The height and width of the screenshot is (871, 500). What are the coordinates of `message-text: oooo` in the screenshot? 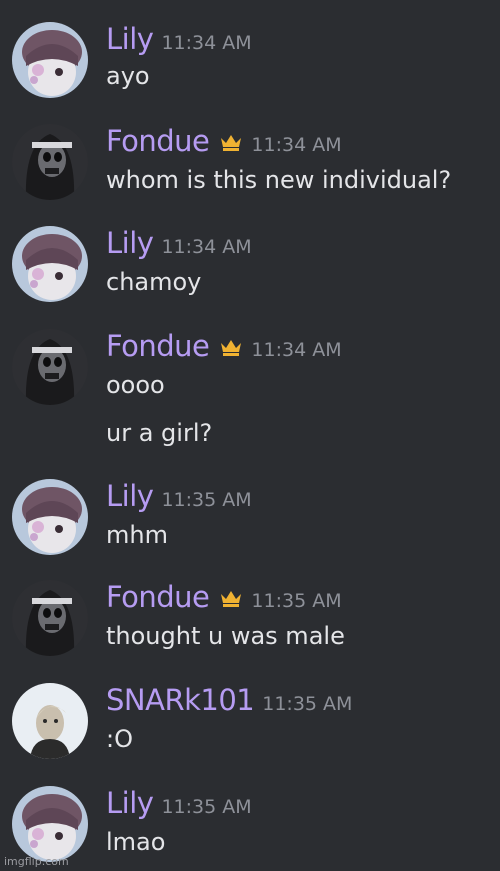 It's located at (135, 385).